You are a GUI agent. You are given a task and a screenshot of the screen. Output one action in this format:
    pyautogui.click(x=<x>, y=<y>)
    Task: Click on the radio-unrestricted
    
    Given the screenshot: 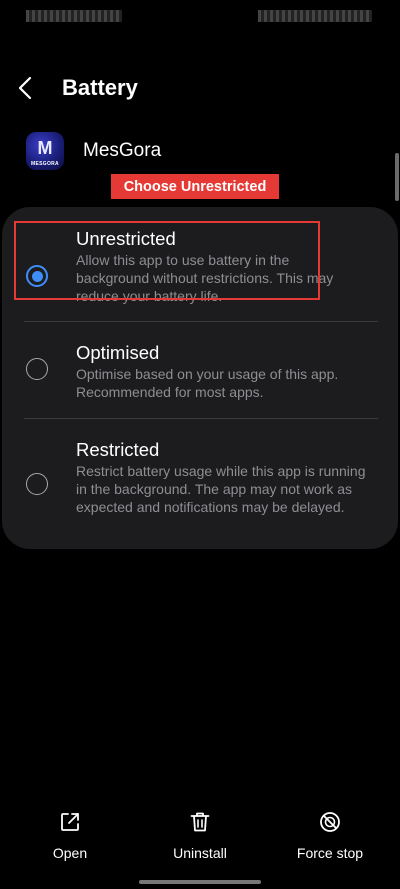 What is the action you would take?
    pyautogui.click(x=37, y=276)
    